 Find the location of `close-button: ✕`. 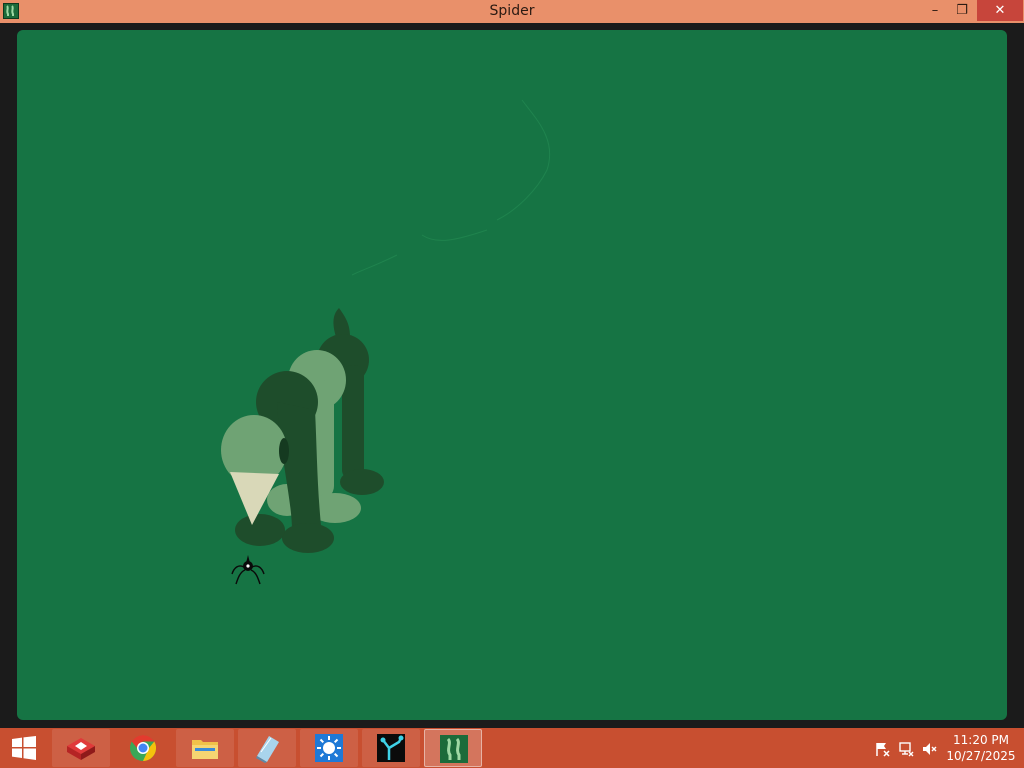

close-button: ✕ is located at coordinates (1000, 10).